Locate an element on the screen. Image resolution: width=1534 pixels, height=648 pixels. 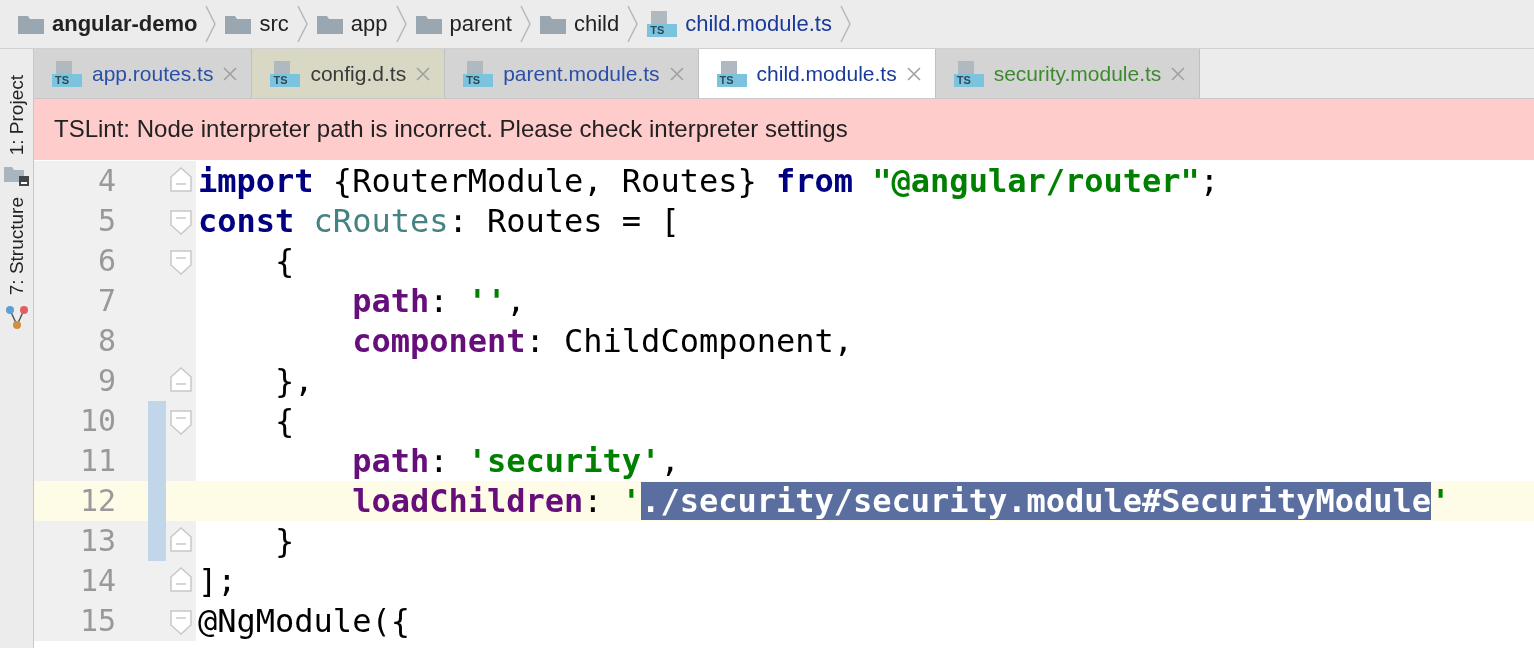
editor-tab: TS config.d.ts is located at coordinates (349, 73).